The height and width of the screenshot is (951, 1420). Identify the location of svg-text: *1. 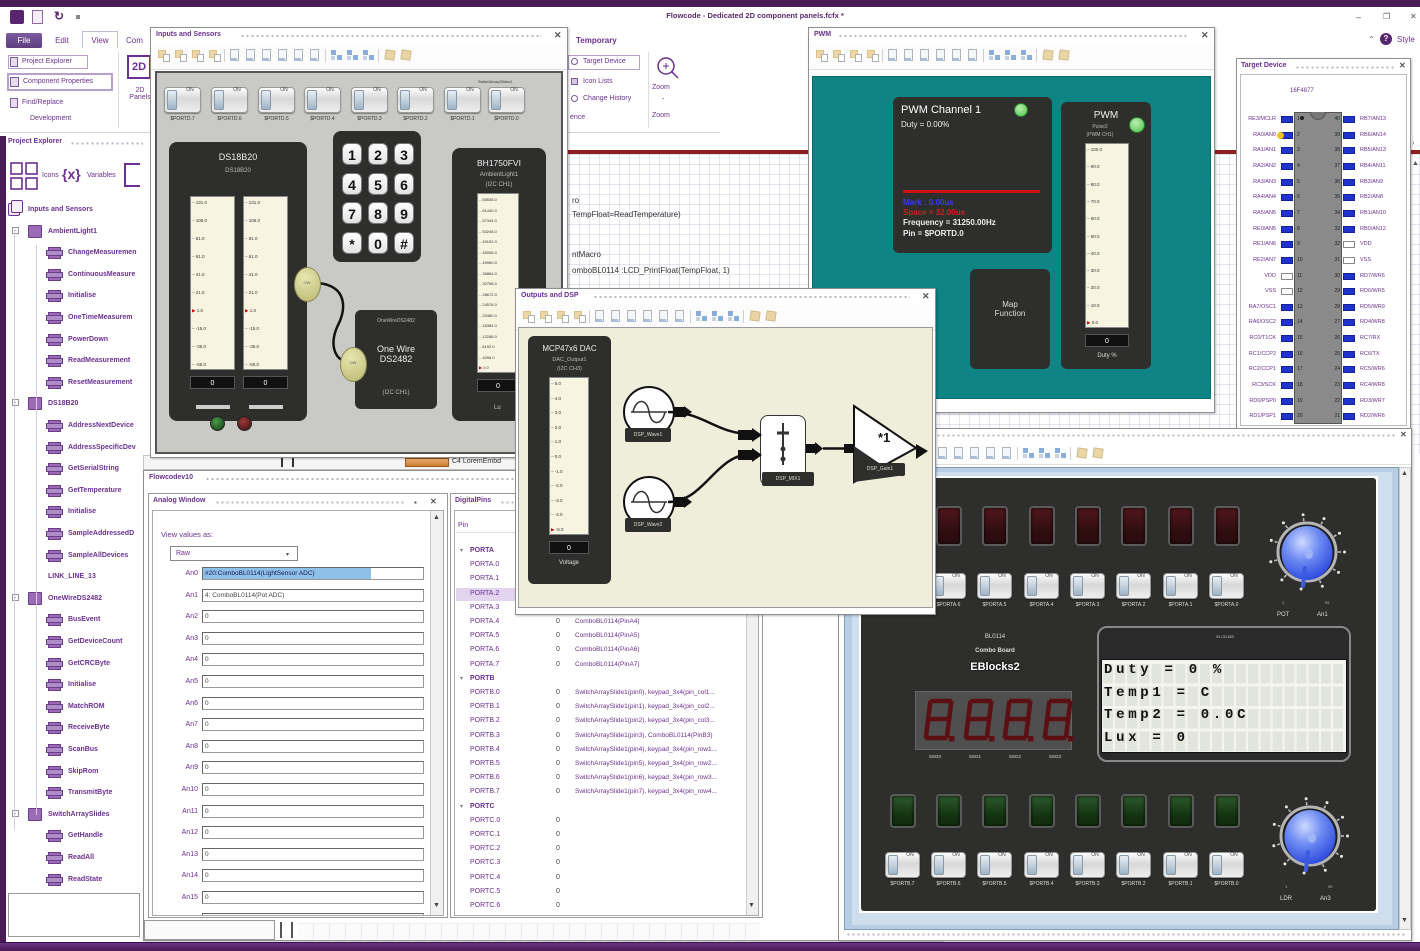
(884, 437).